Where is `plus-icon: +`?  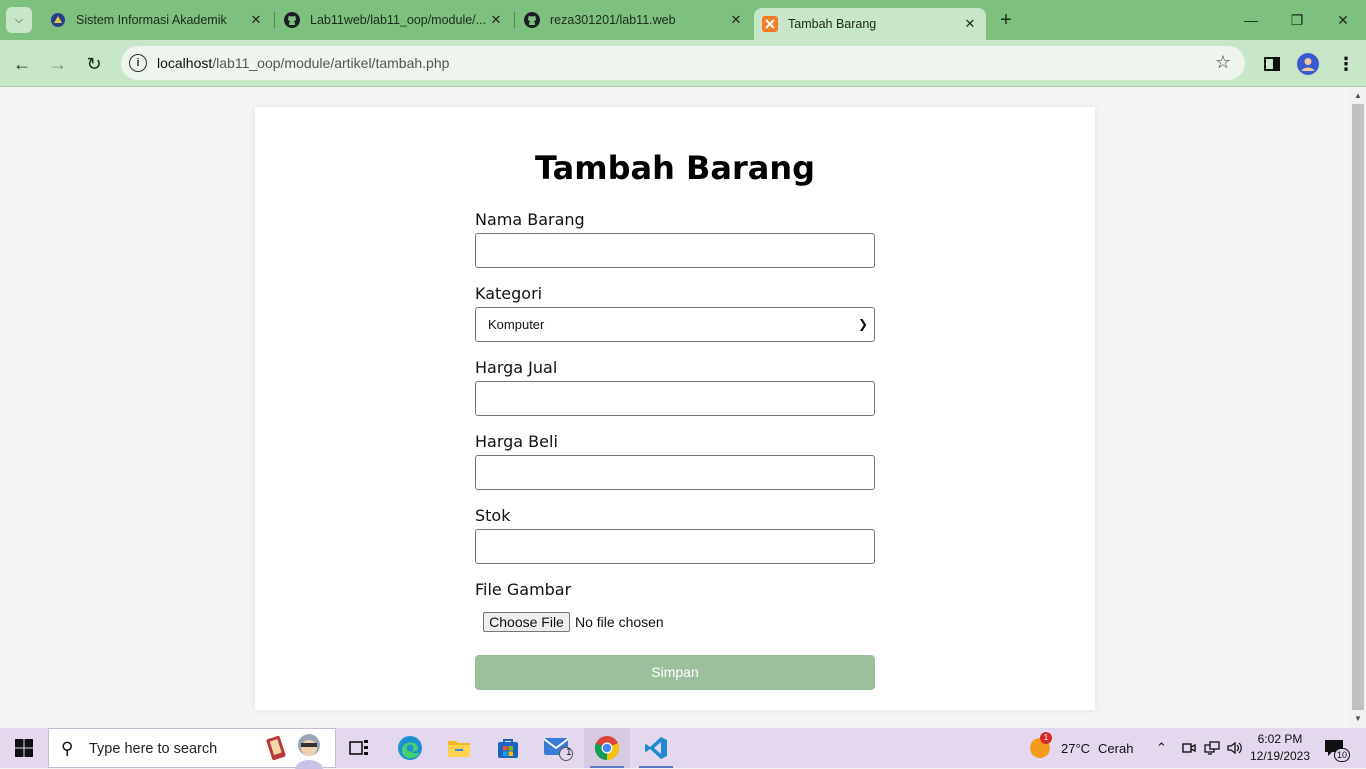
plus-icon: + is located at coordinates (1006, 19).